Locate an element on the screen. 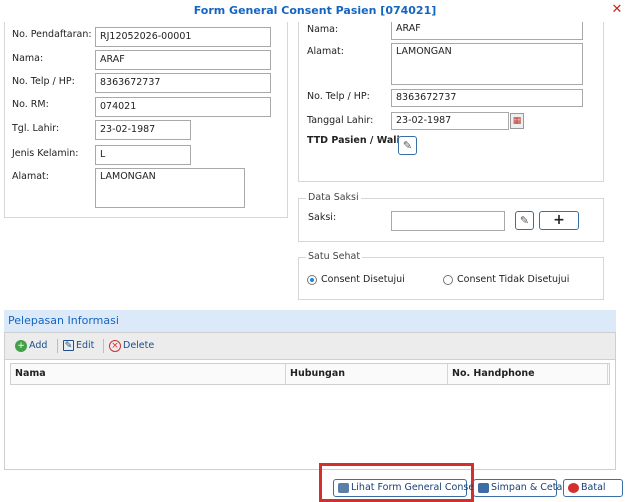 The width and height of the screenshot is (630, 502). consent-no-radio is located at coordinates (448, 280).